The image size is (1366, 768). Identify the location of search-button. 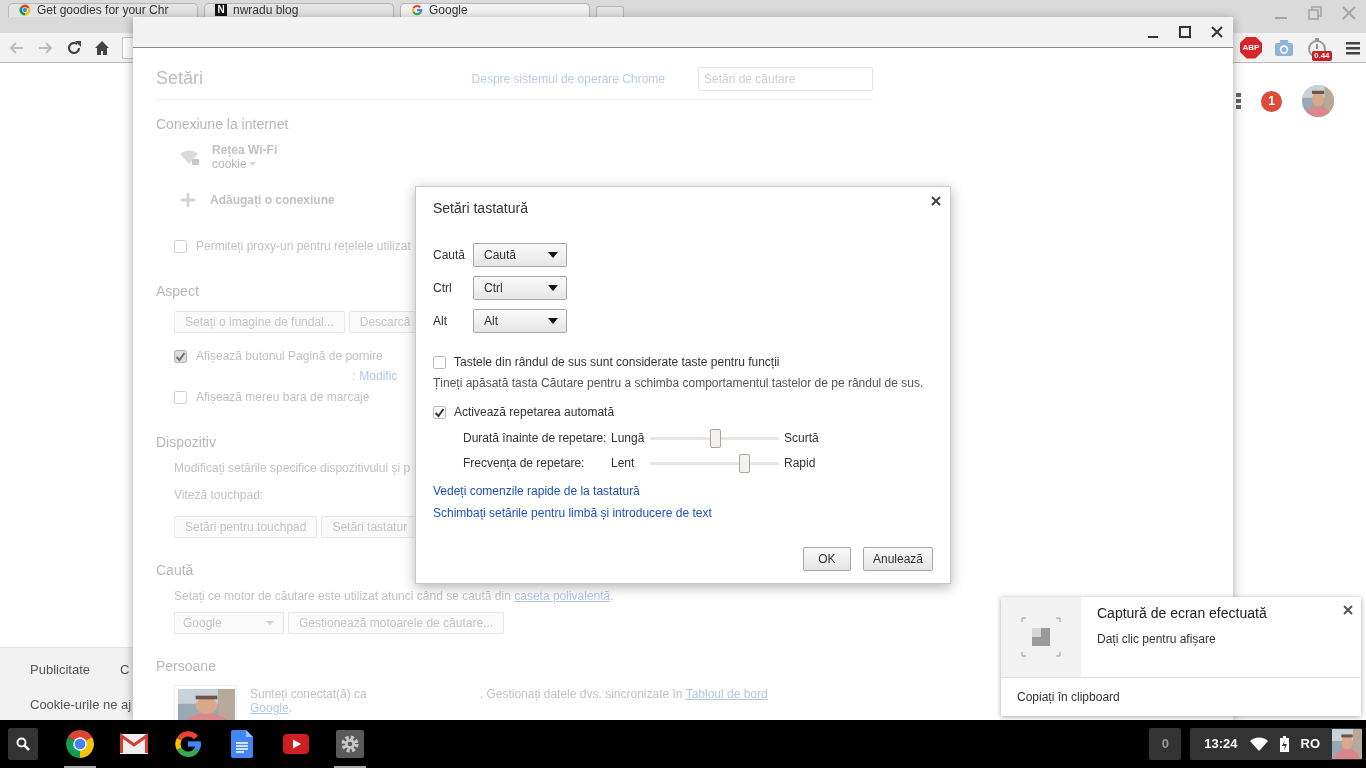
(23, 744).